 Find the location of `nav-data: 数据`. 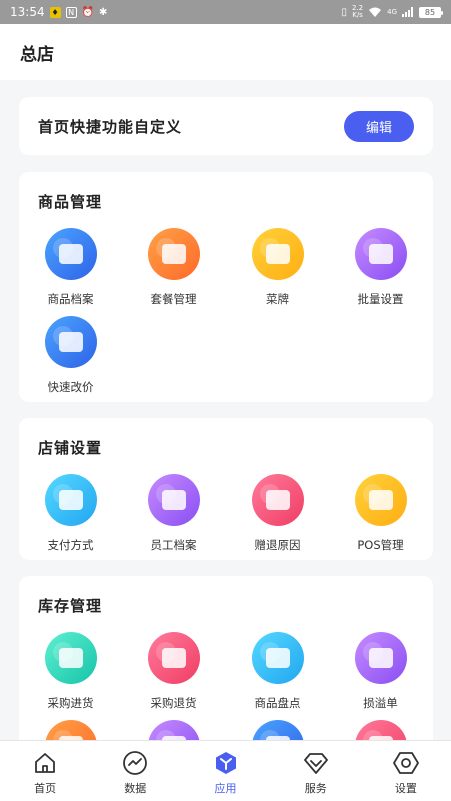

nav-data: 数据 is located at coordinates (135, 771).